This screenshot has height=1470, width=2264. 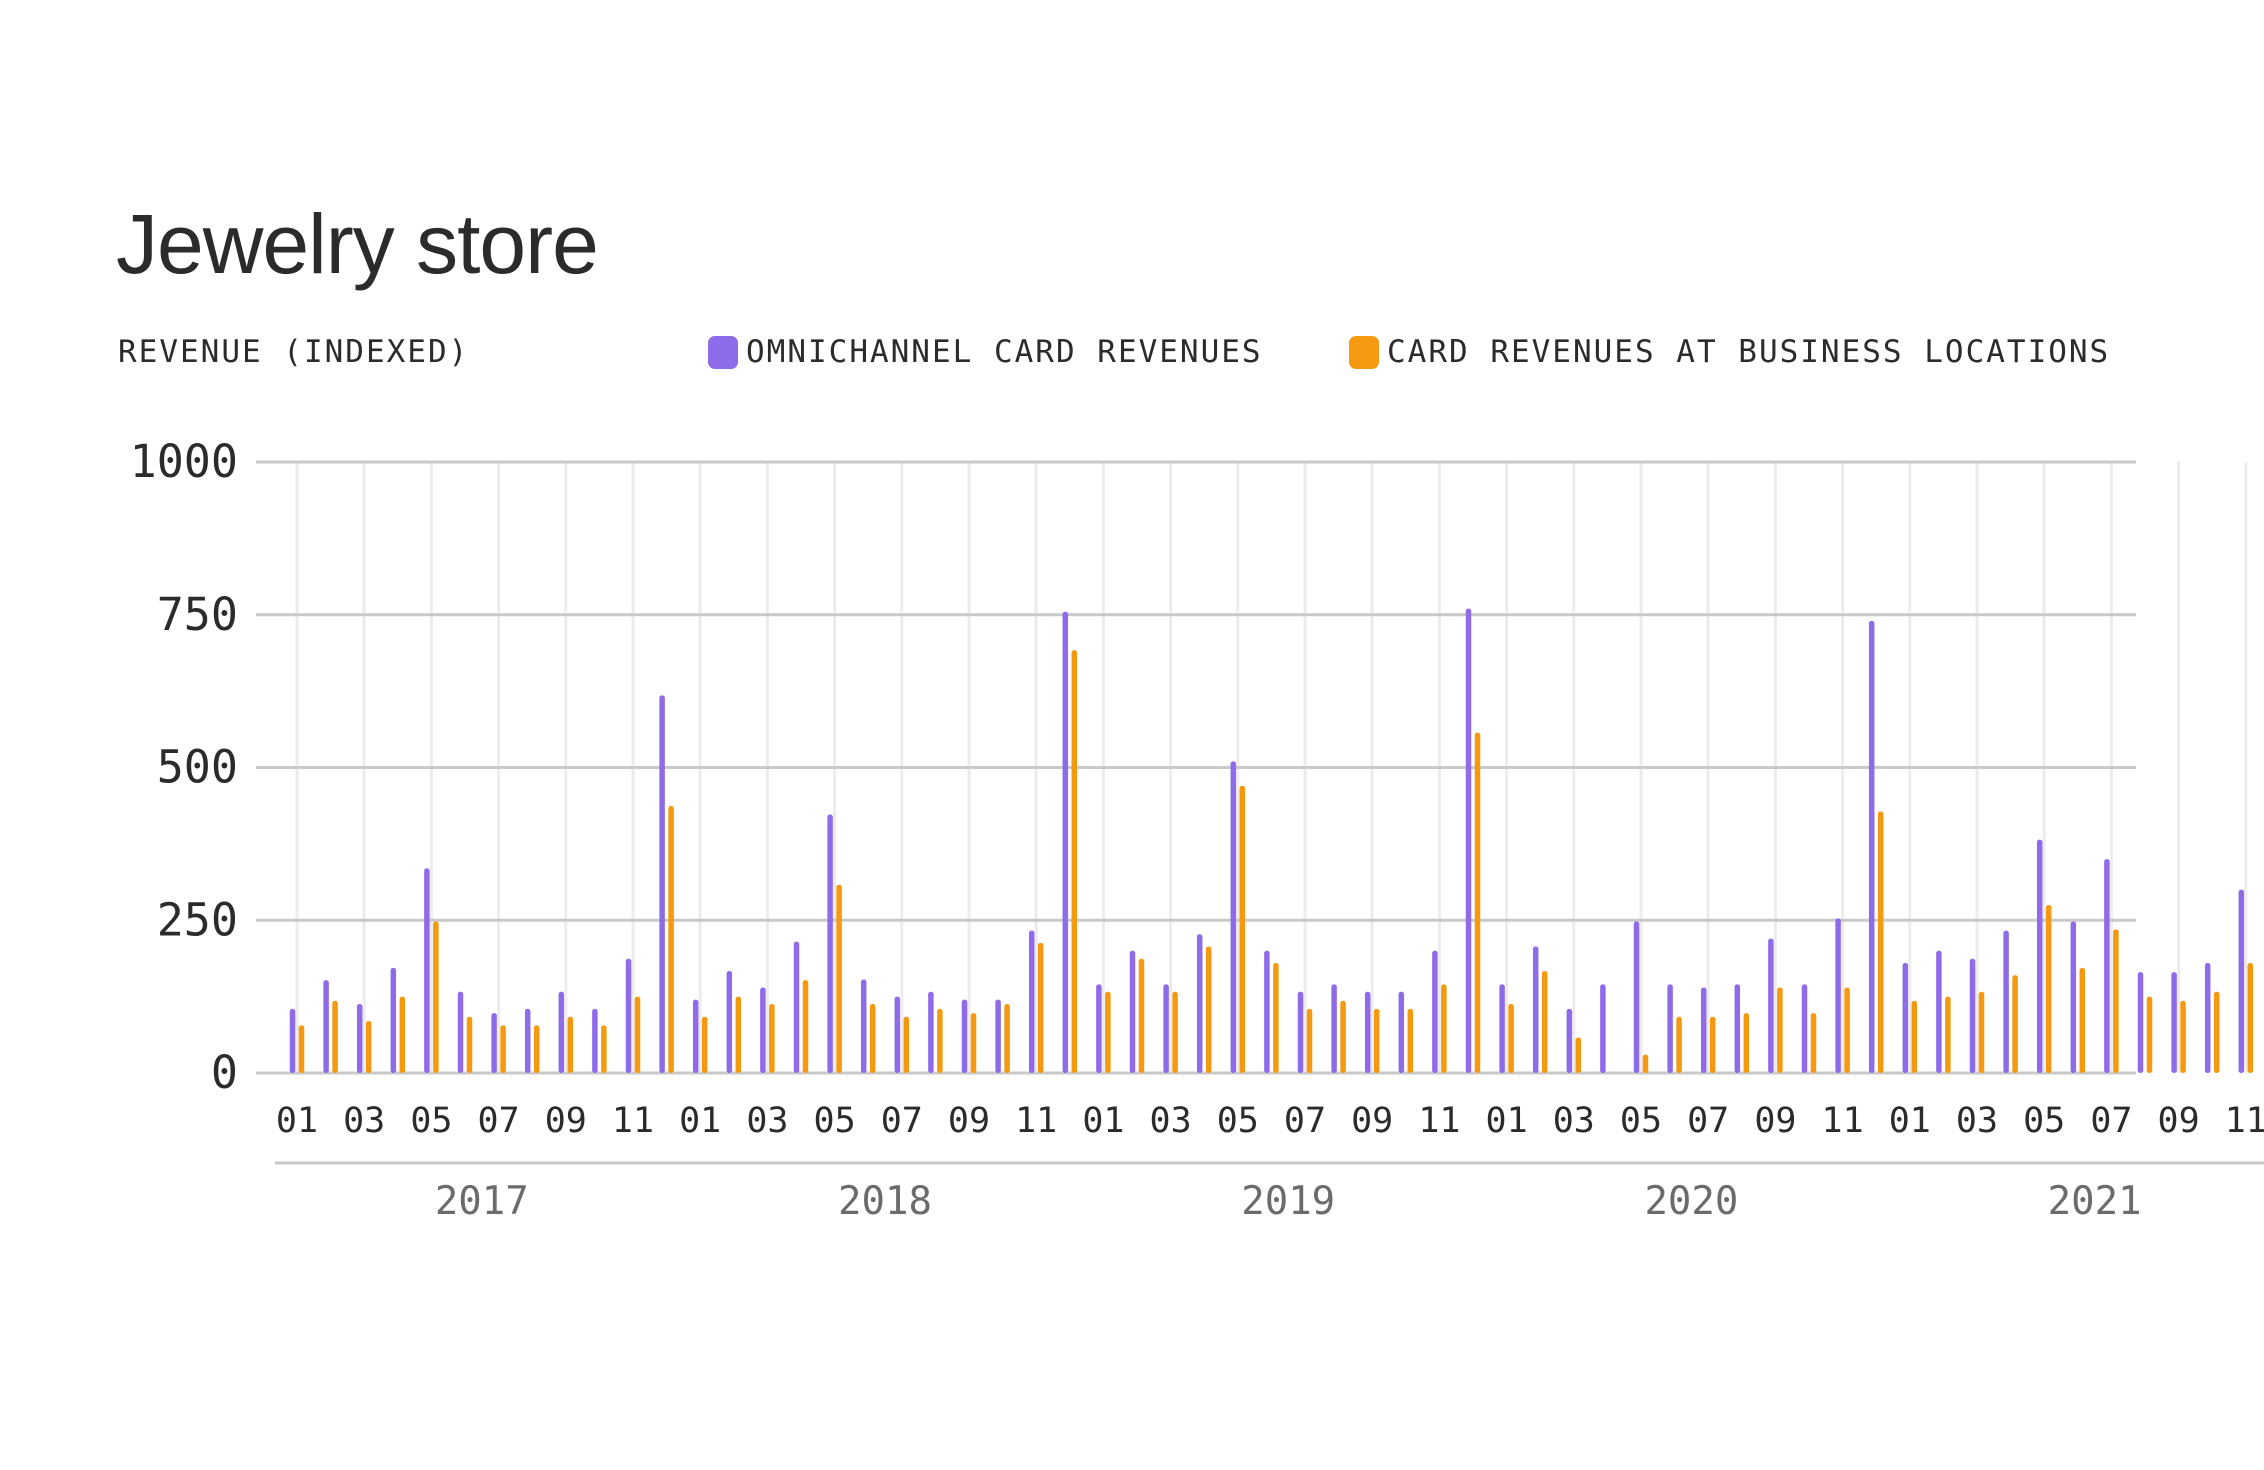 What do you see at coordinates (184, 461) in the screenshot?
I see `y-tick-label: 1000` at bounding box center [184, 461].